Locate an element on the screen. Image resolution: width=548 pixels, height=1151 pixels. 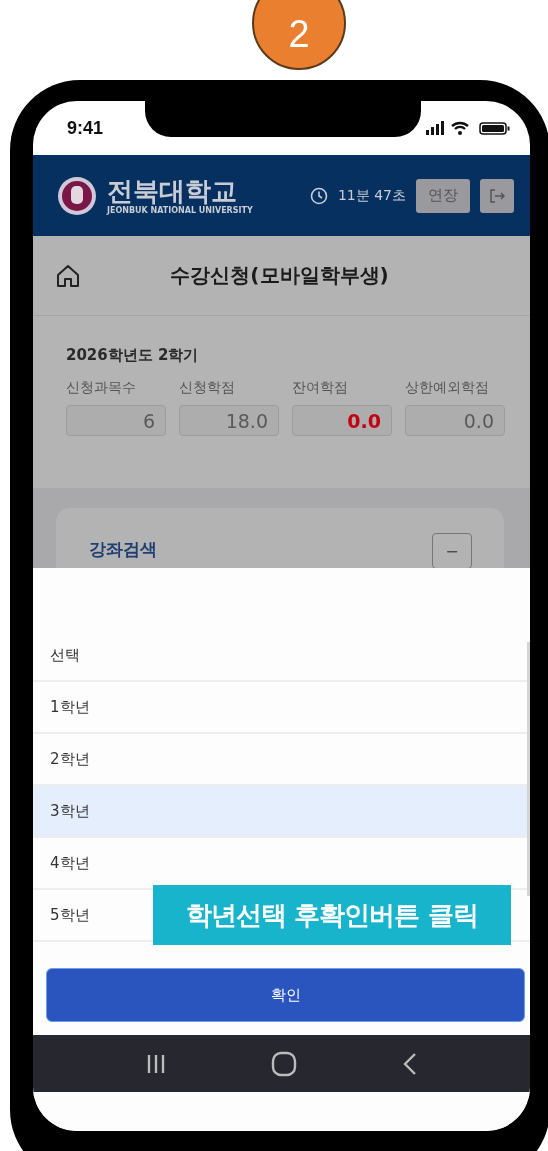
back-icon is located at coordinates (409, 1063).